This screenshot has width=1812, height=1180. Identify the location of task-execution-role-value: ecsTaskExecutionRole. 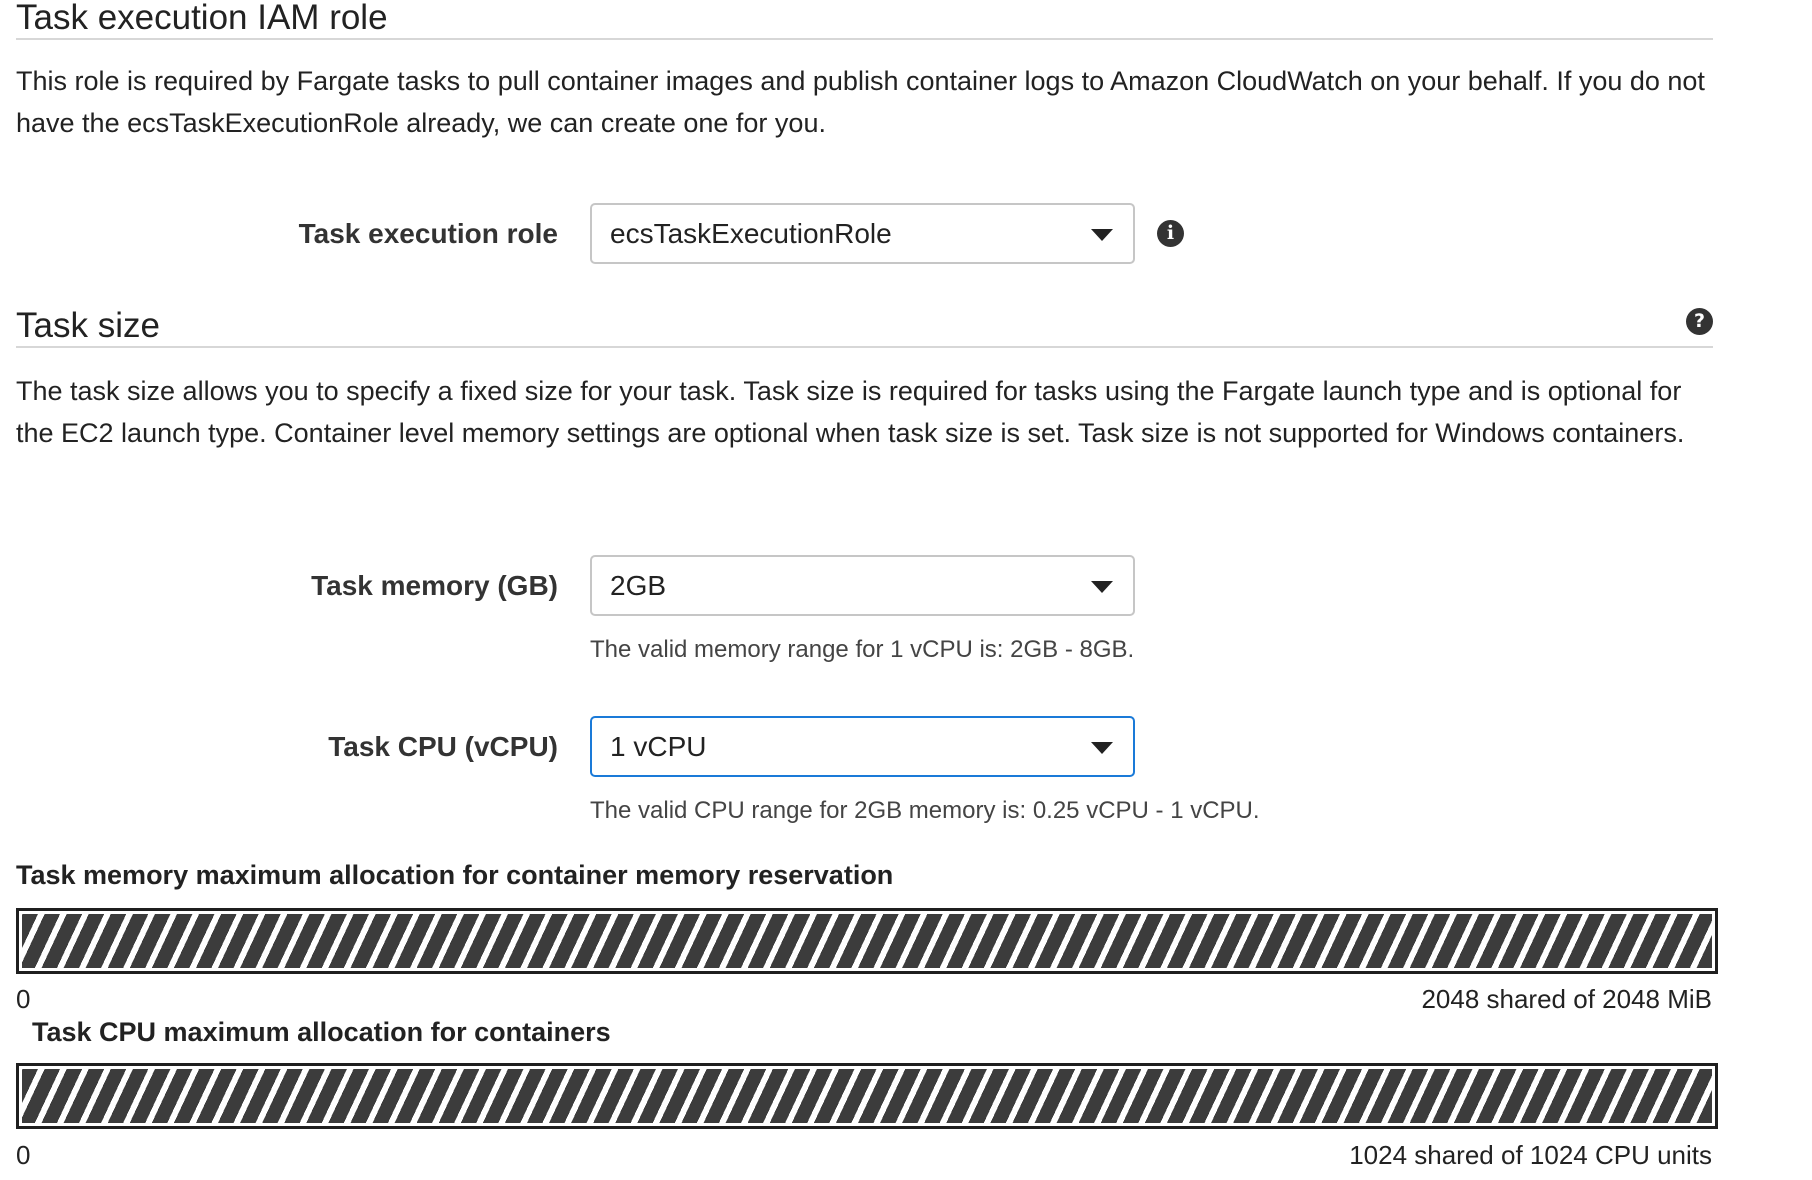
(751, 233).